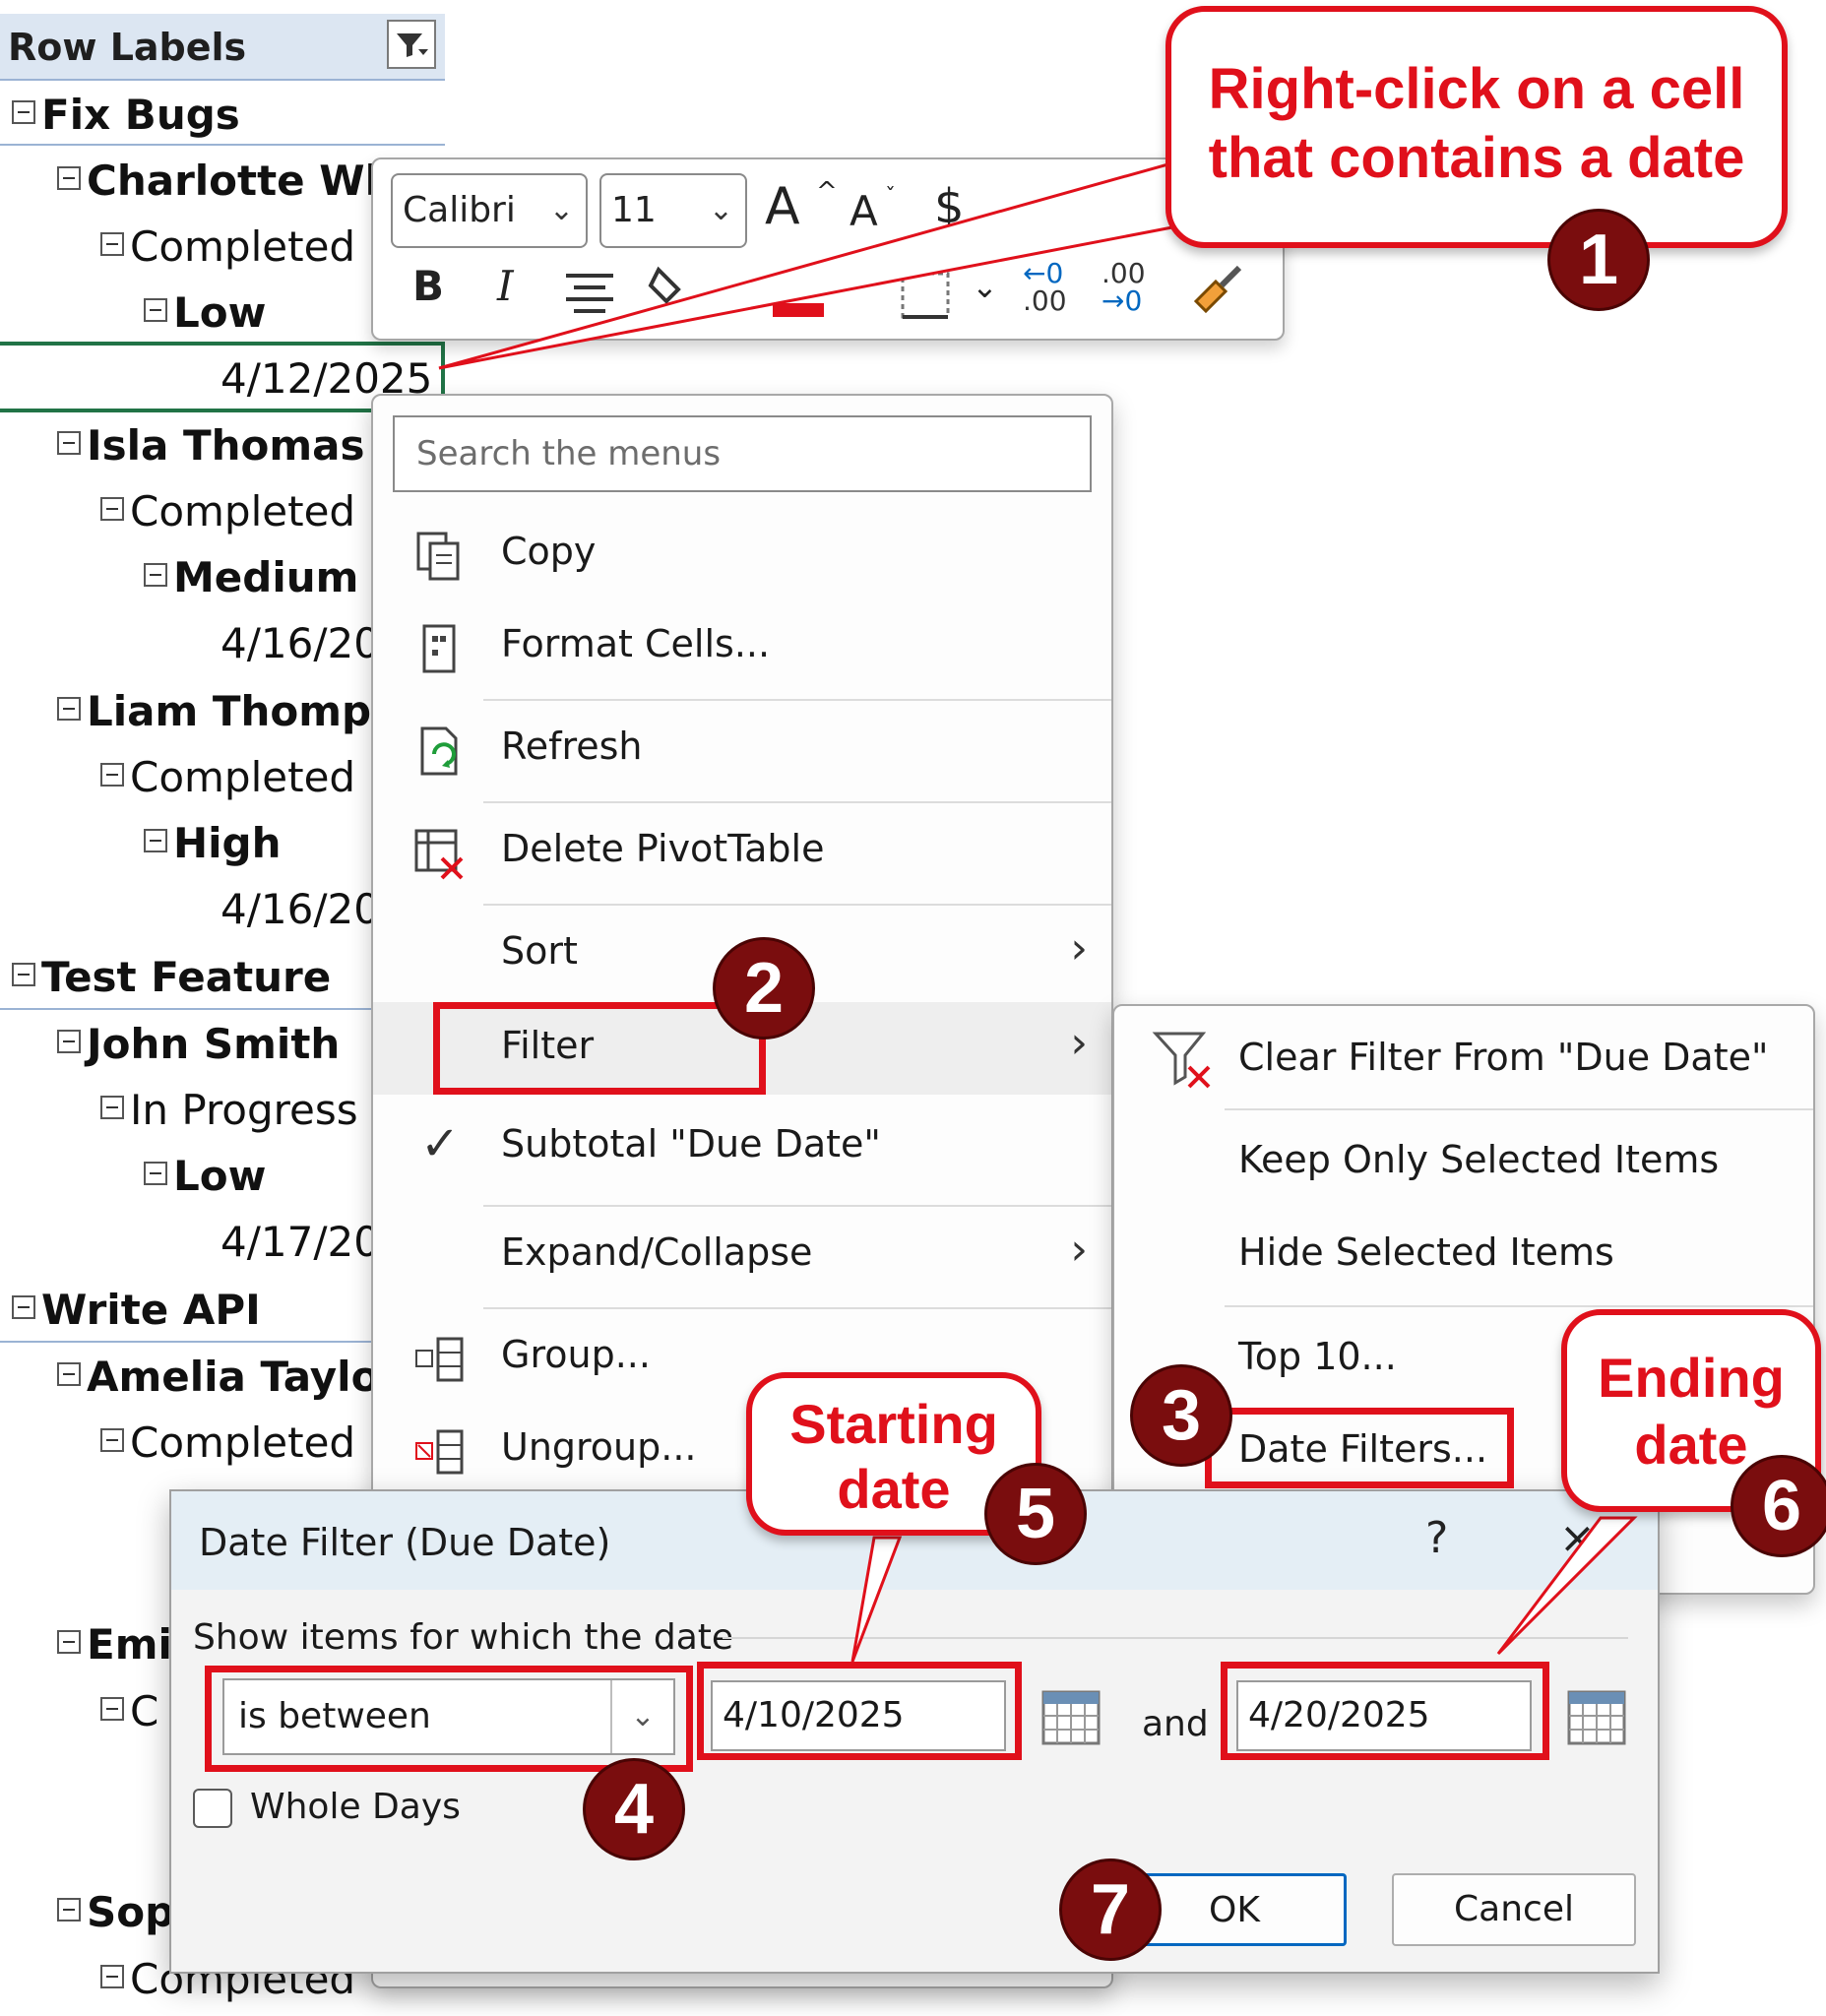 Image resolution: width=1826 pixels, height=2016 pixels. Describe the element at coordinates (764, 988) in the screenshot. I see `step-badge-2: 2` at that location.